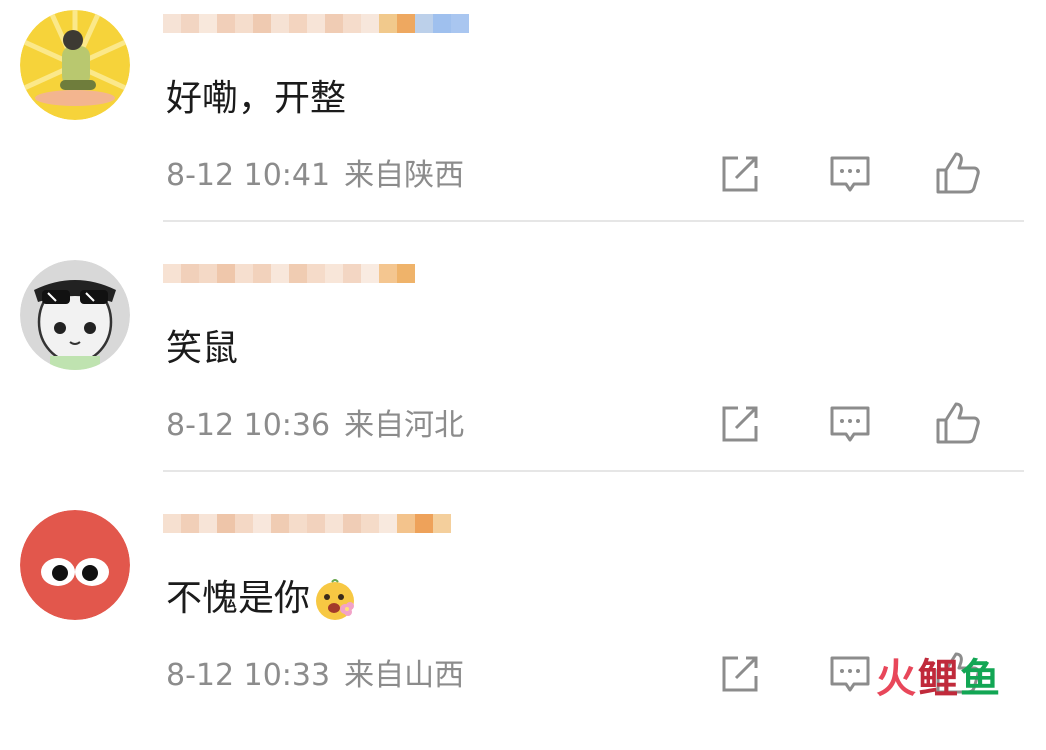  I want to click on watermark-logo: 火 鲤 鱼, so click(951, 676).